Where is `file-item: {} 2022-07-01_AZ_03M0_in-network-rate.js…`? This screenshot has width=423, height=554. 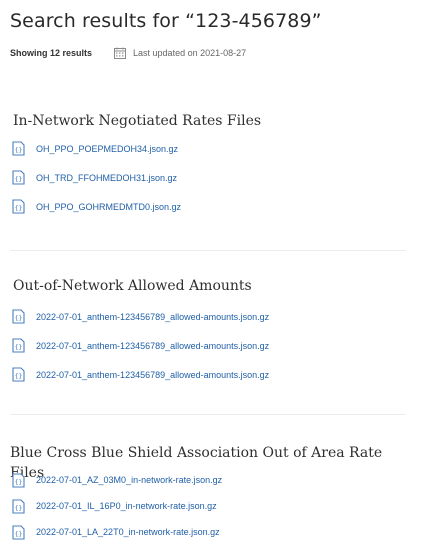
file-item: {} 2022-07-01_AZ_03M0_in-network-rate.js… is located at coordinates (210, 480).